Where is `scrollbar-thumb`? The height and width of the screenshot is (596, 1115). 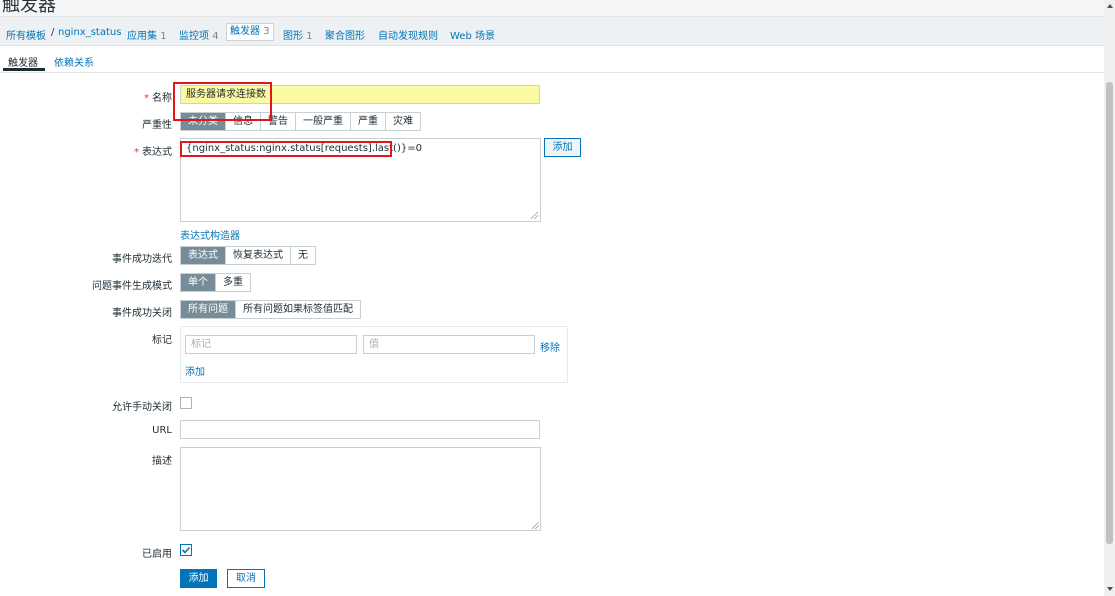
scrollbar-thumb is located at coordinates (1109, 313).